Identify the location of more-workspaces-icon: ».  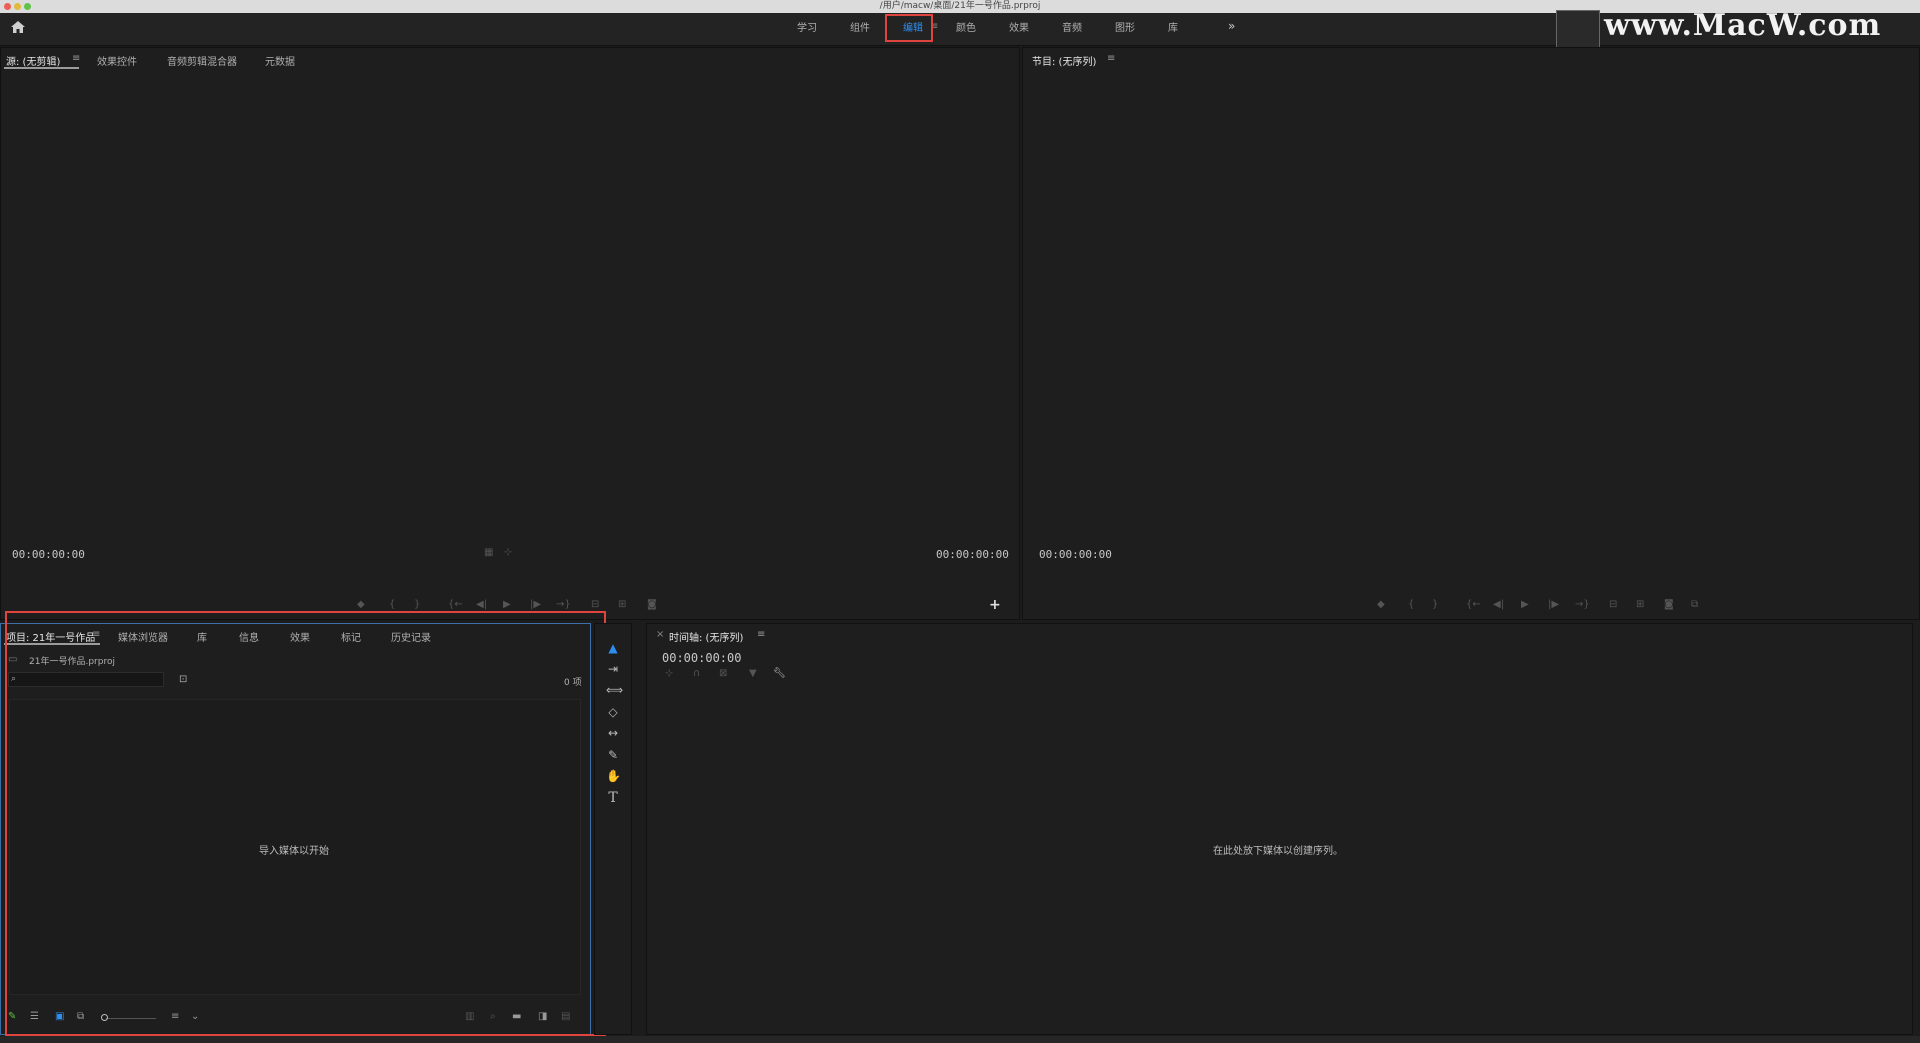
(1231, 26).